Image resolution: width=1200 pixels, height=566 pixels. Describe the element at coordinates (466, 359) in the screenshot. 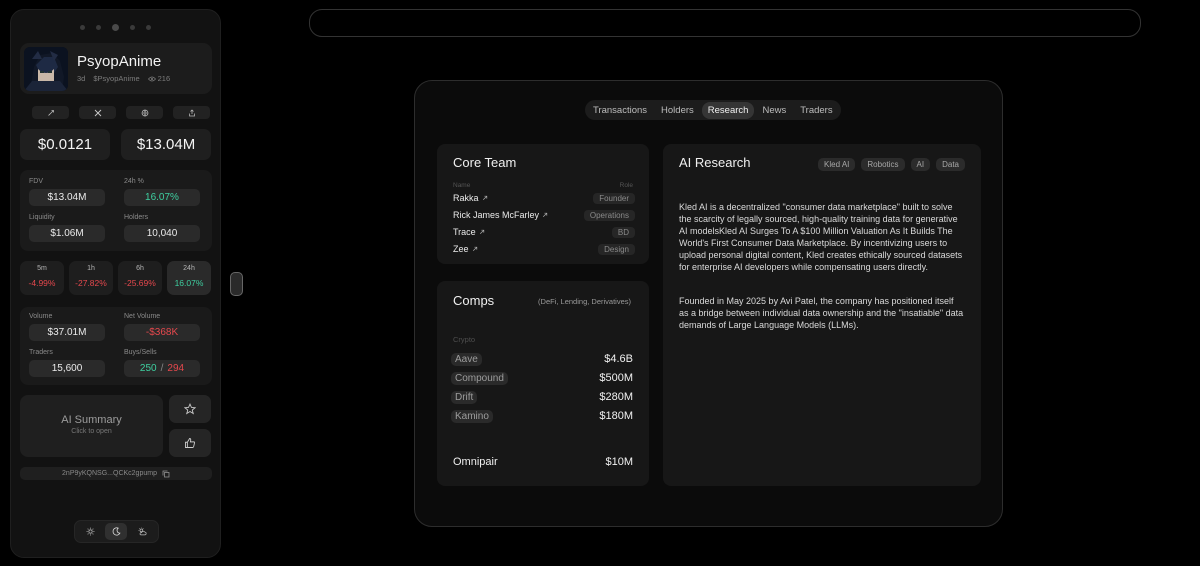

I see `comp-name: Aave` at that location.